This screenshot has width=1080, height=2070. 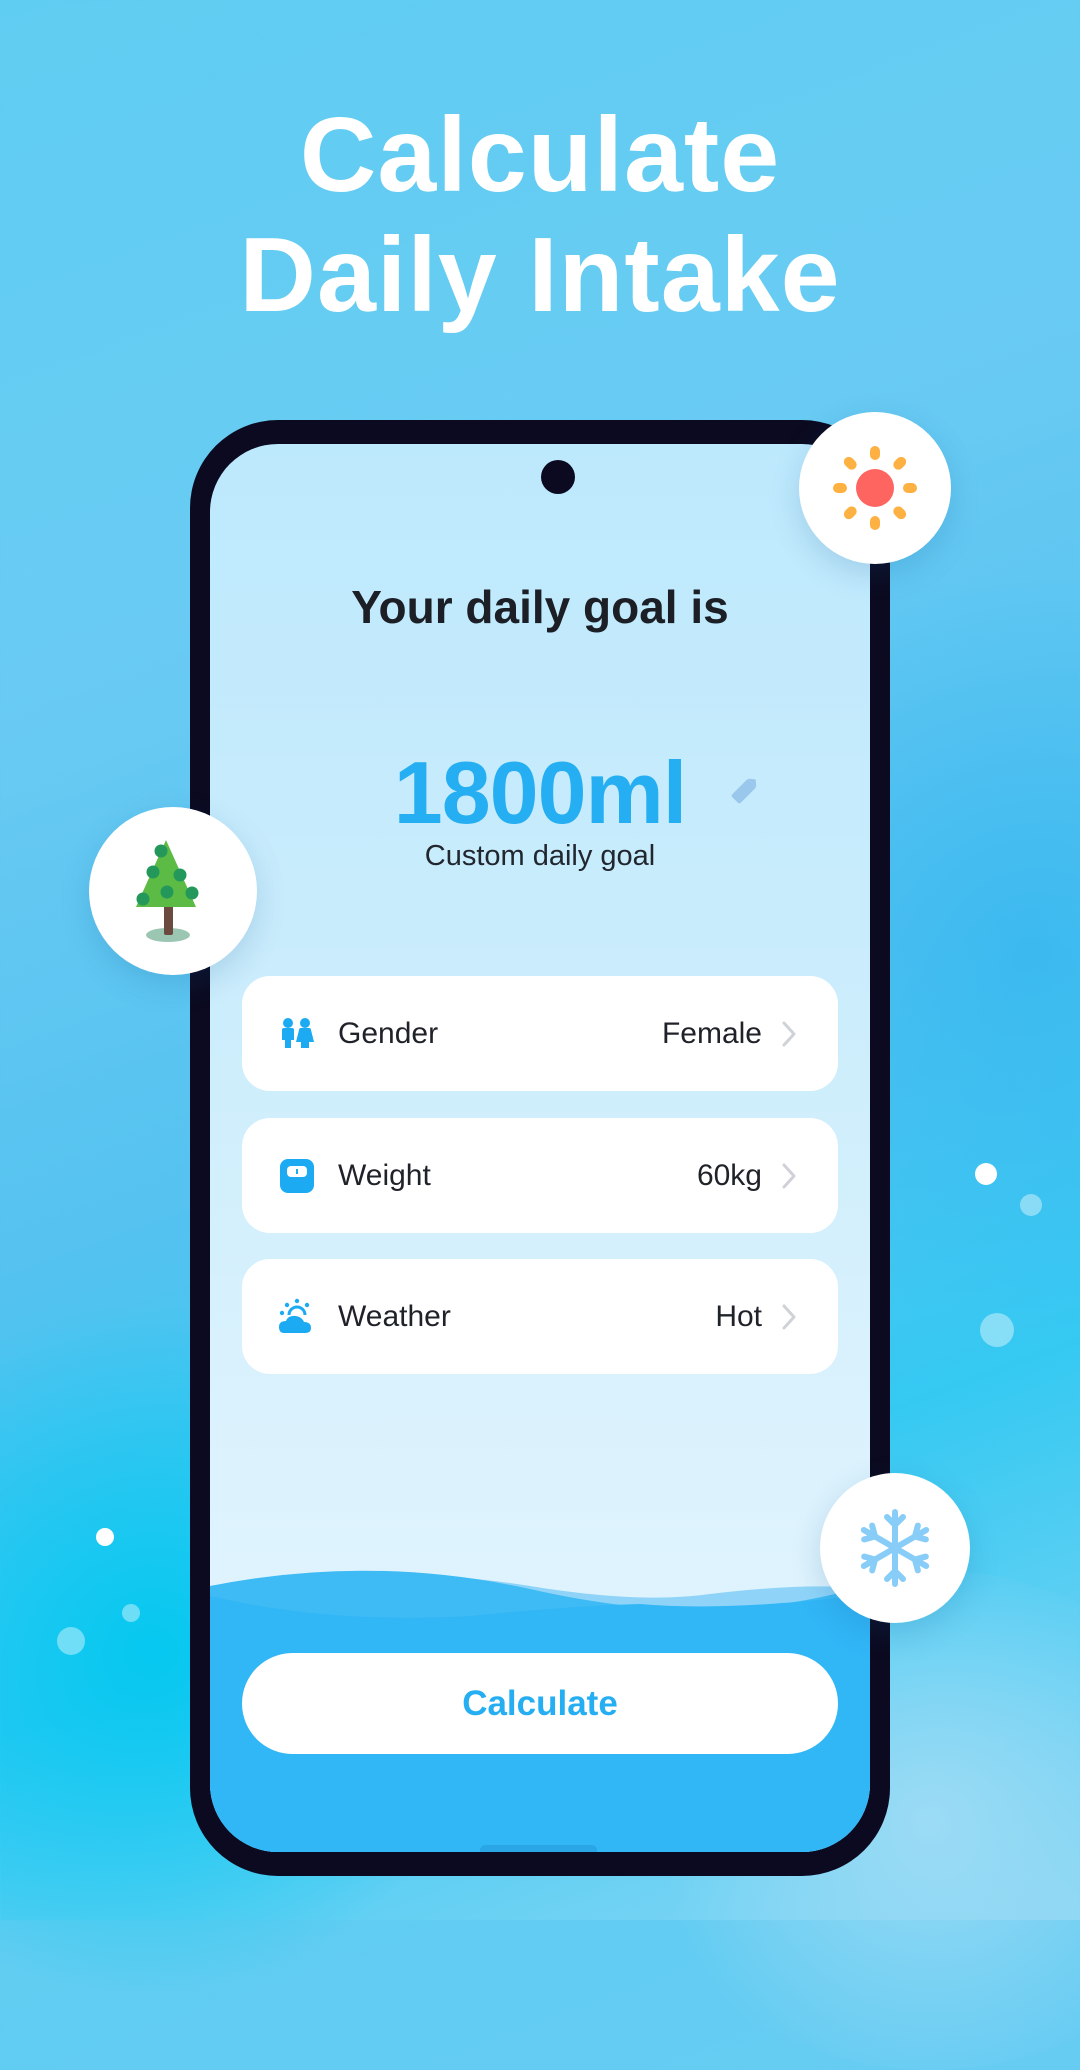 I want to click on calculate-button: Calculate, so click(x=540, y=1703).